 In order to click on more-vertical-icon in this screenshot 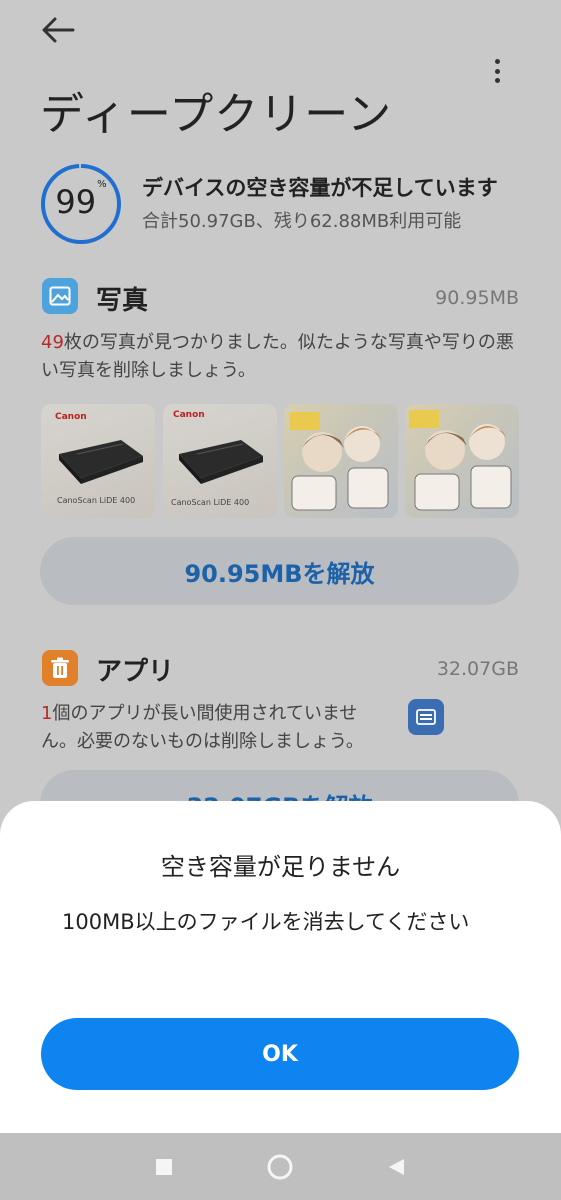, I will do `click(497, 61)`.